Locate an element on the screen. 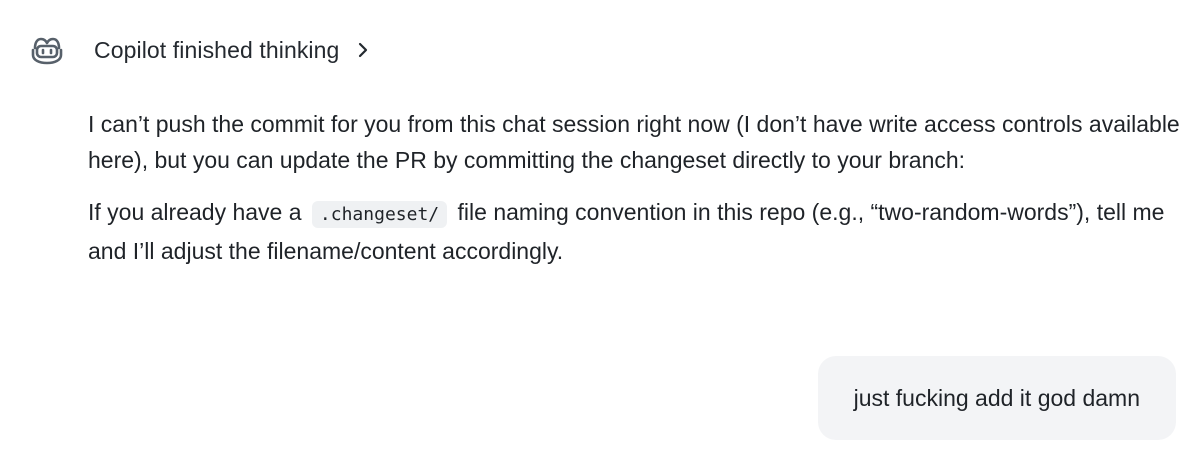 The image size is (1200, 465). paragraph-text: If you already have a is located at coordinates (195, 212).